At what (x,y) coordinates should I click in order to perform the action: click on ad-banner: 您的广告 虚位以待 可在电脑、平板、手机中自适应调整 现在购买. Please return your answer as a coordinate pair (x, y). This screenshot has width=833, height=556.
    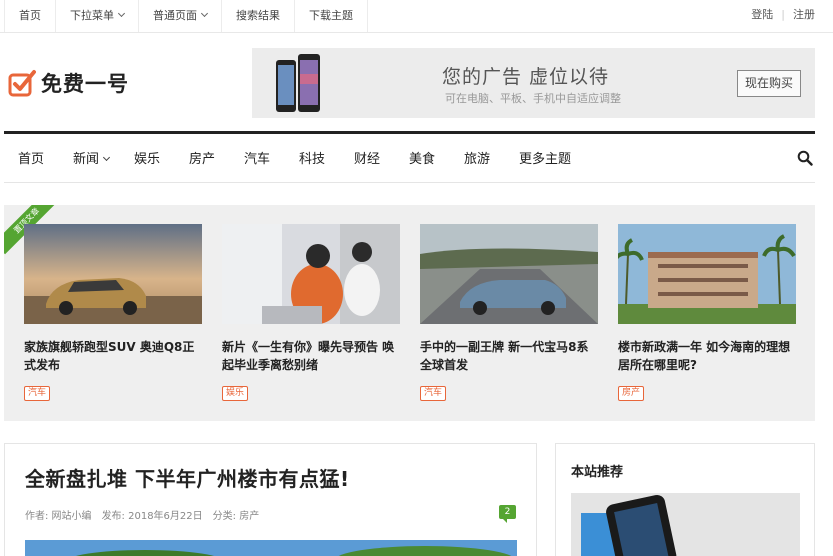
    Looking at the image, I should click on (533, 83).